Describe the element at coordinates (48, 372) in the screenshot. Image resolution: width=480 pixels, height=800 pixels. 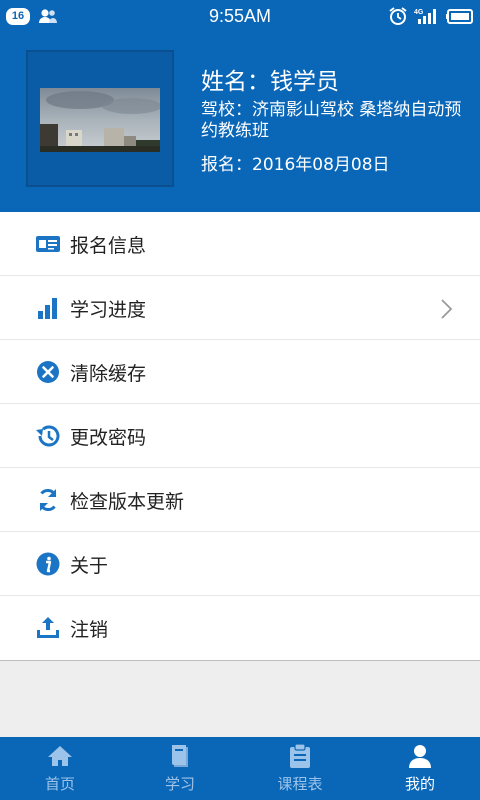
I see `clear-icon` at that location.